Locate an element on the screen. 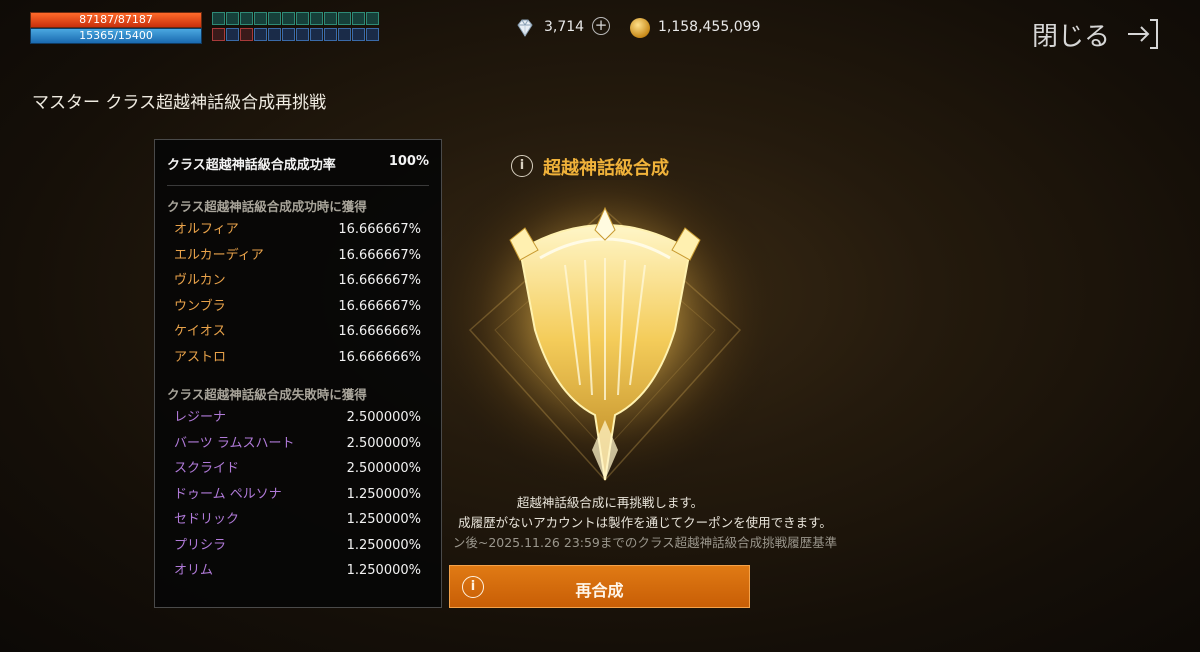 The height and width of the screenshot is (652, 1200). hp-value: 87187/87187 is located at coordinates (116, 19).